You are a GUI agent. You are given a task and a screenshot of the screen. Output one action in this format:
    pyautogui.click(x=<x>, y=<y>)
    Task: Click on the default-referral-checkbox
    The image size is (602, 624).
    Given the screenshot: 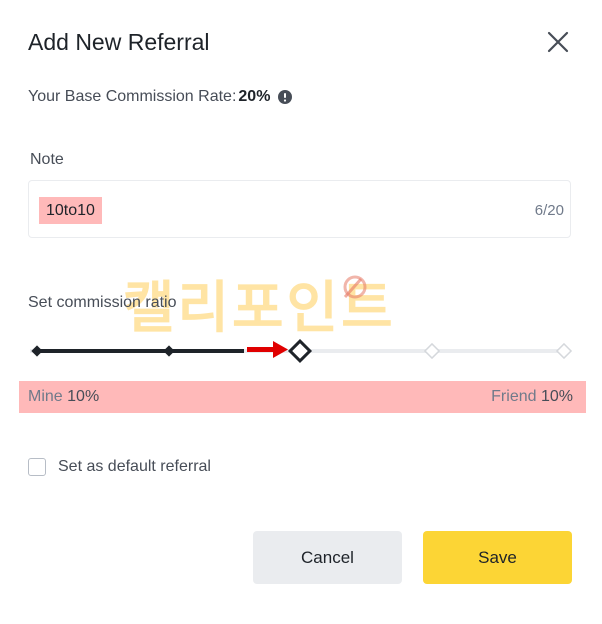 What is the action you would take?
    pyautogui.click(x=37, y=467)
    